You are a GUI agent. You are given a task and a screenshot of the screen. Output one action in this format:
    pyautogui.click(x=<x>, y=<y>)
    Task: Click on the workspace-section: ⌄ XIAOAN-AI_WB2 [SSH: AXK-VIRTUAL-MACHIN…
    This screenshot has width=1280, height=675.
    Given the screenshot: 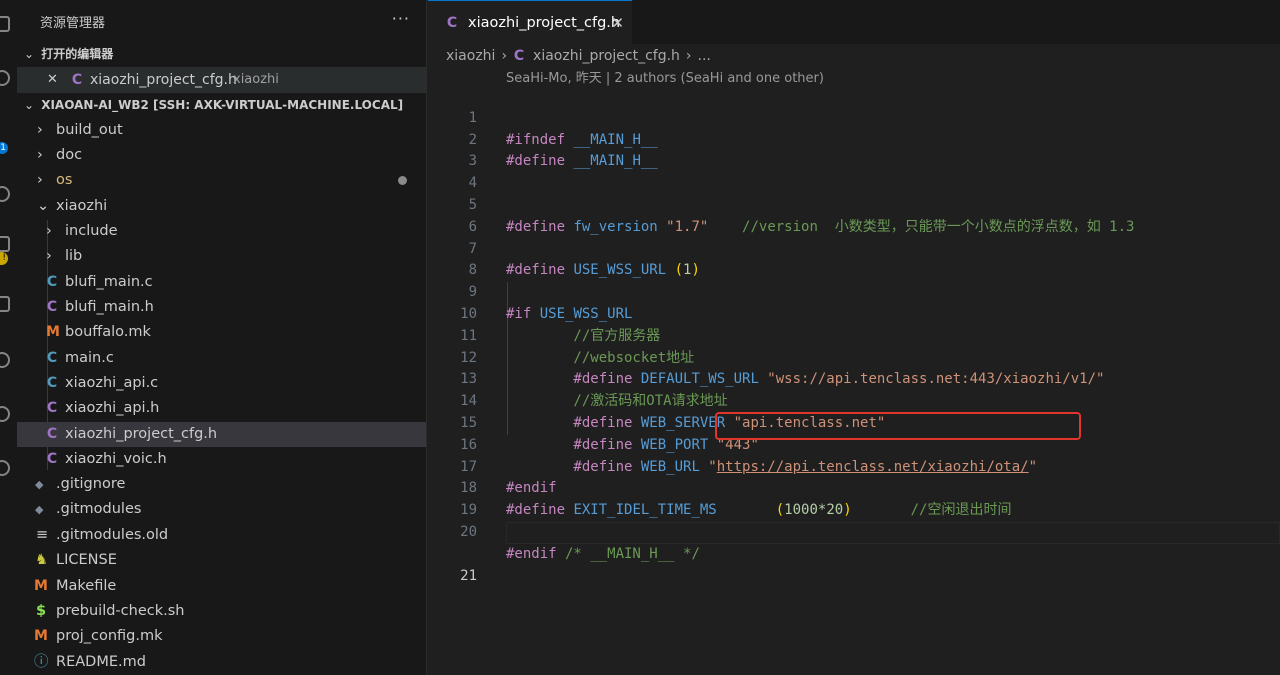 What is the action you would take?
    pyautogui.click(x=221, y=105)
    